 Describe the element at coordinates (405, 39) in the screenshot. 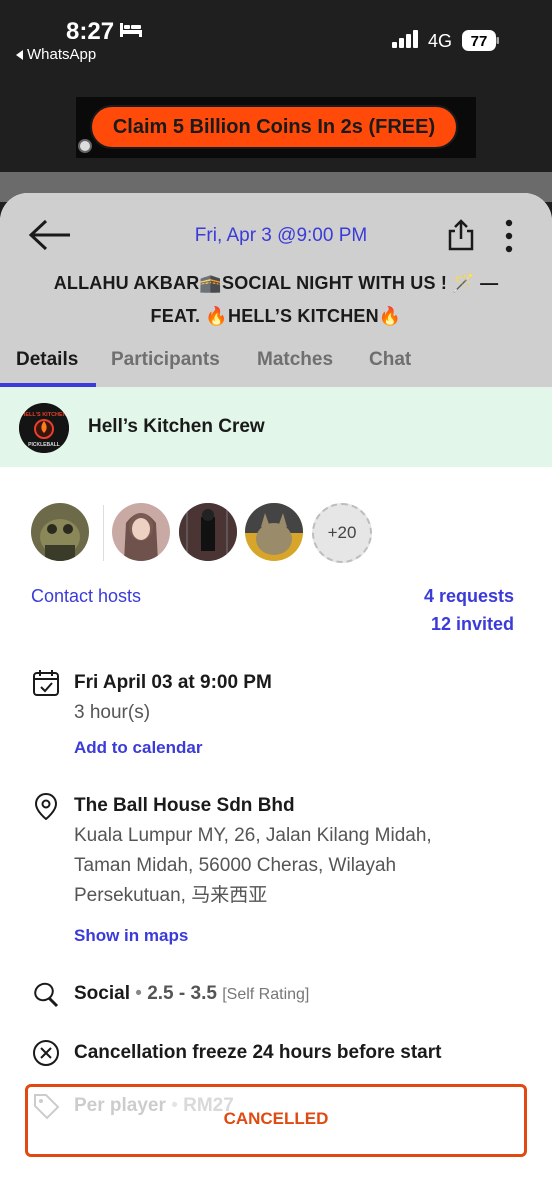

I see `cellular-signal-icon` at that location.